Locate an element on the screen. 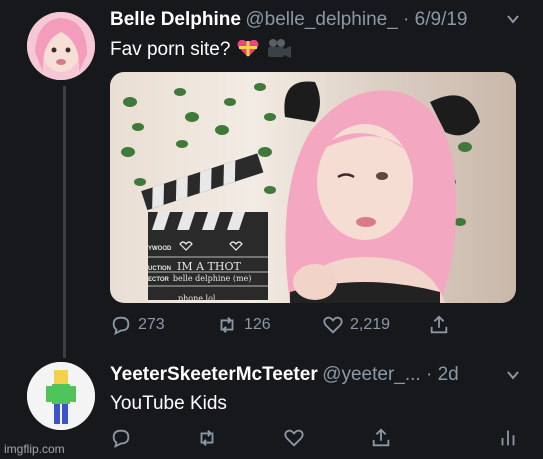 This screenshot has width=543, height=459. tweet1-body: Fav porn site? is located at coordinates (201, 50).